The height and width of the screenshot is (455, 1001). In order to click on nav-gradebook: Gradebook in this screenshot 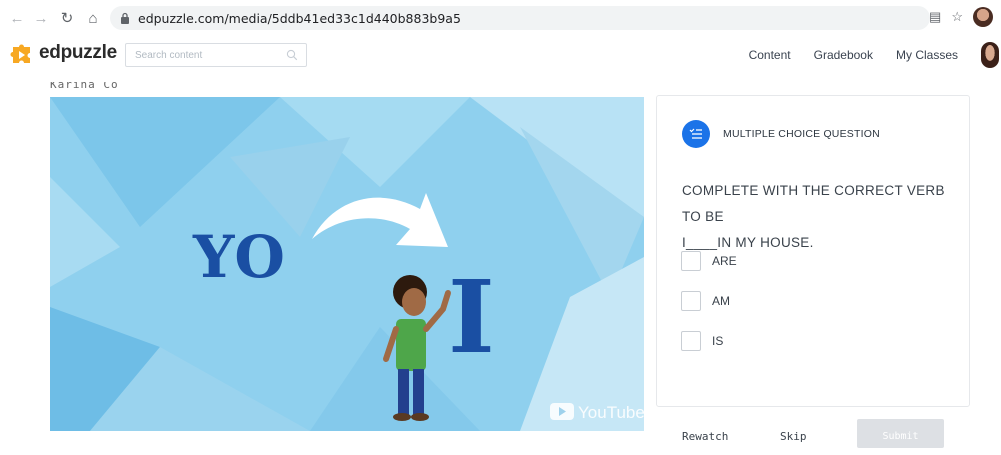, I will do `click(843, 55)`.